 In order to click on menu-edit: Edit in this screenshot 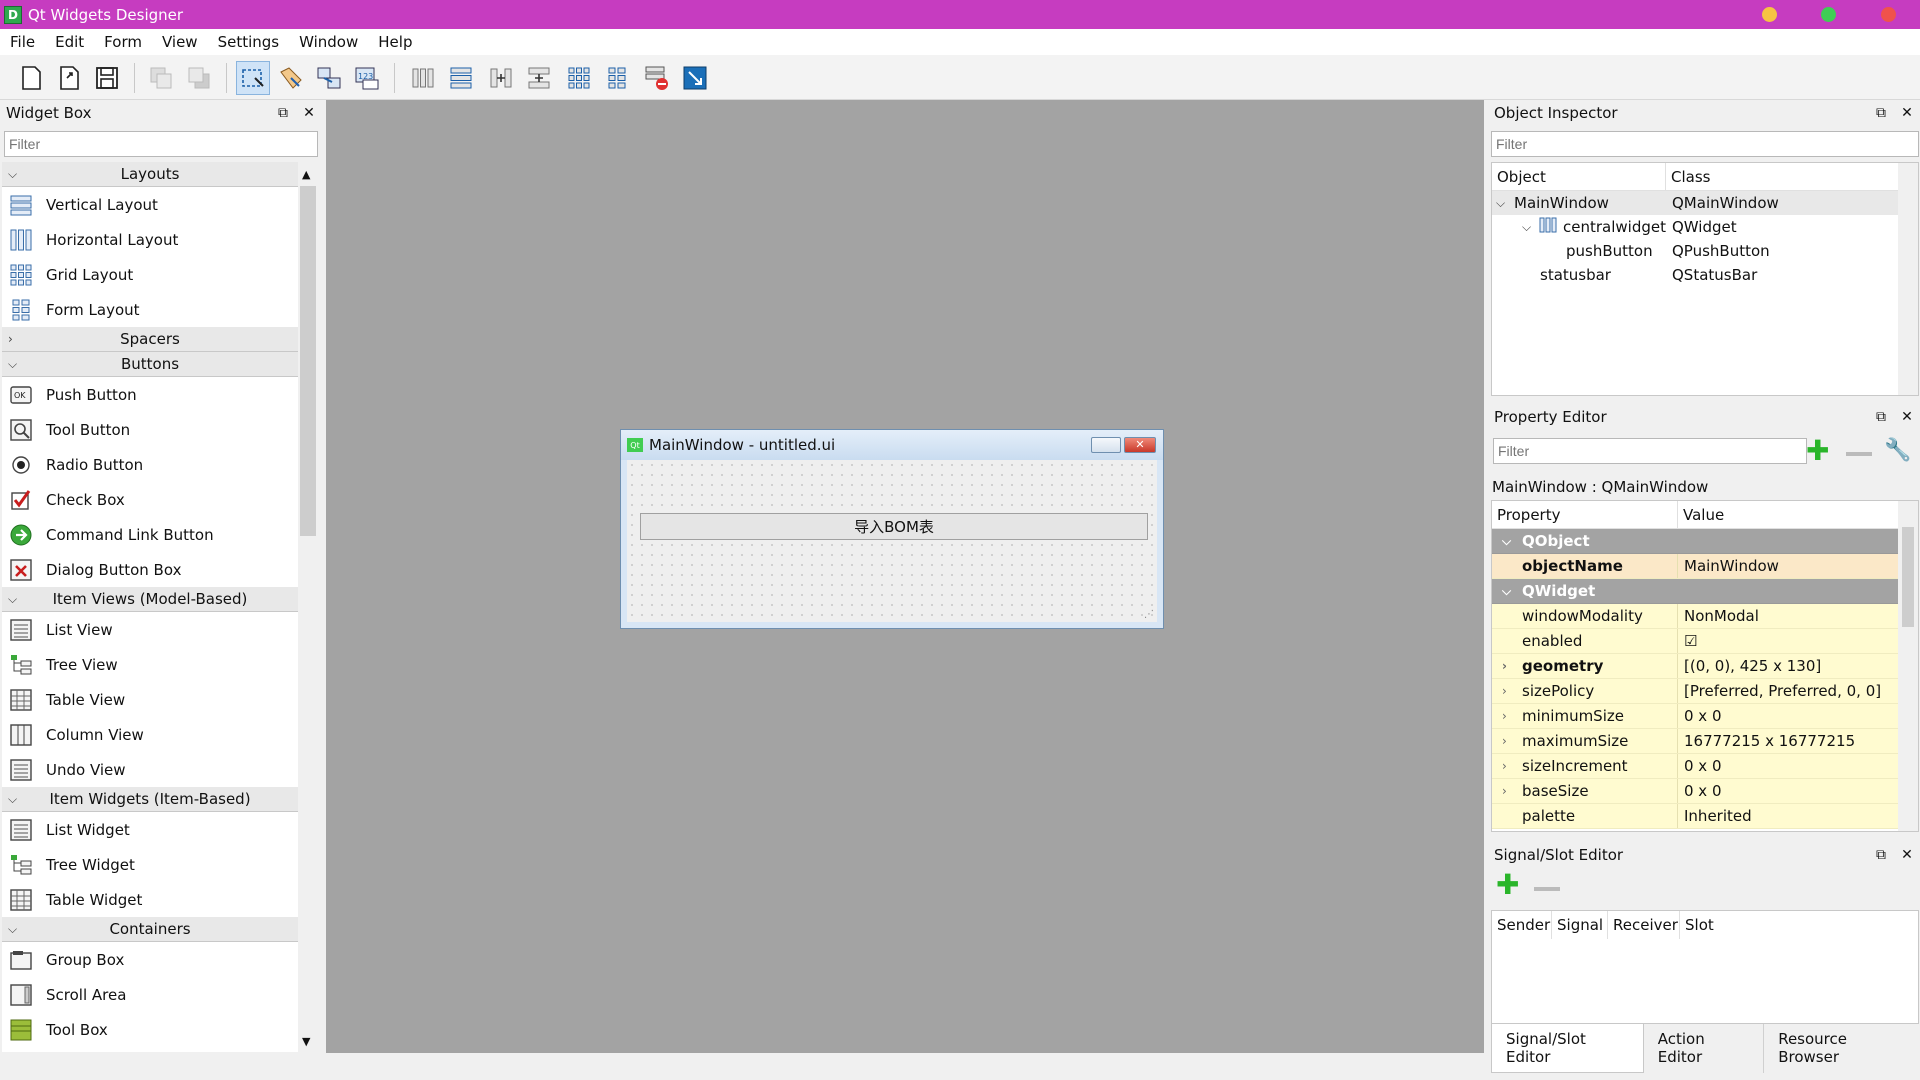, I will do `click(69, 42)`.